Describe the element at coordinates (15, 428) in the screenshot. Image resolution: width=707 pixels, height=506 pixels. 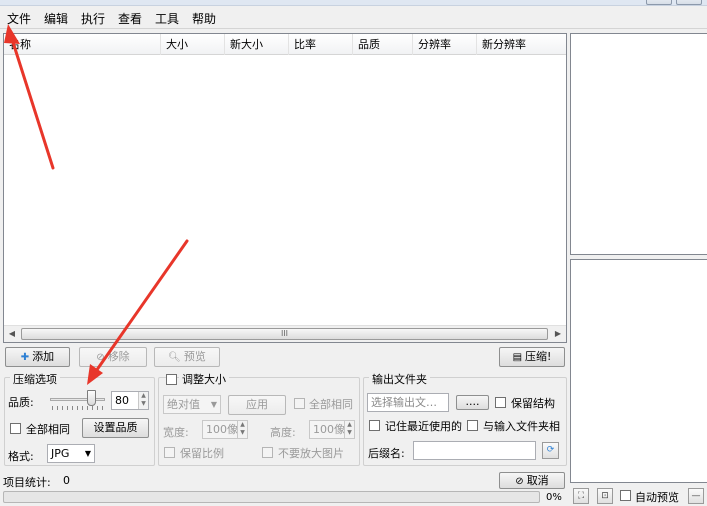
I see `quality-all-same-checkbox` at that location.